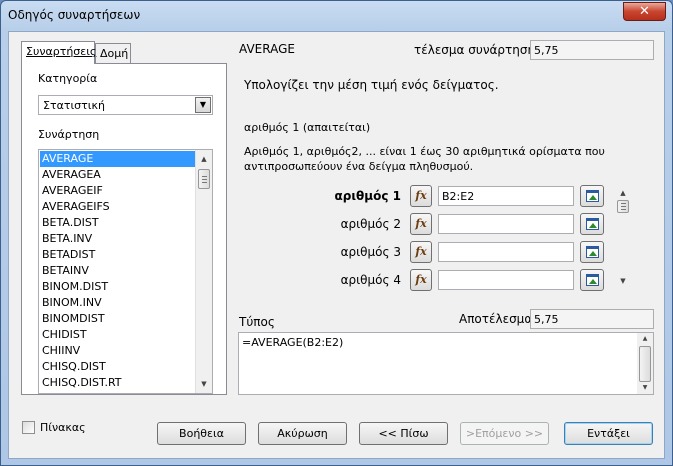 Image resolution: width=673 pixels, height=466 pixels. What do you see at coordinates (69, 134) in the screenshot?
I see `function-label: Συνάρτηση` at bounding box center [69, 134].